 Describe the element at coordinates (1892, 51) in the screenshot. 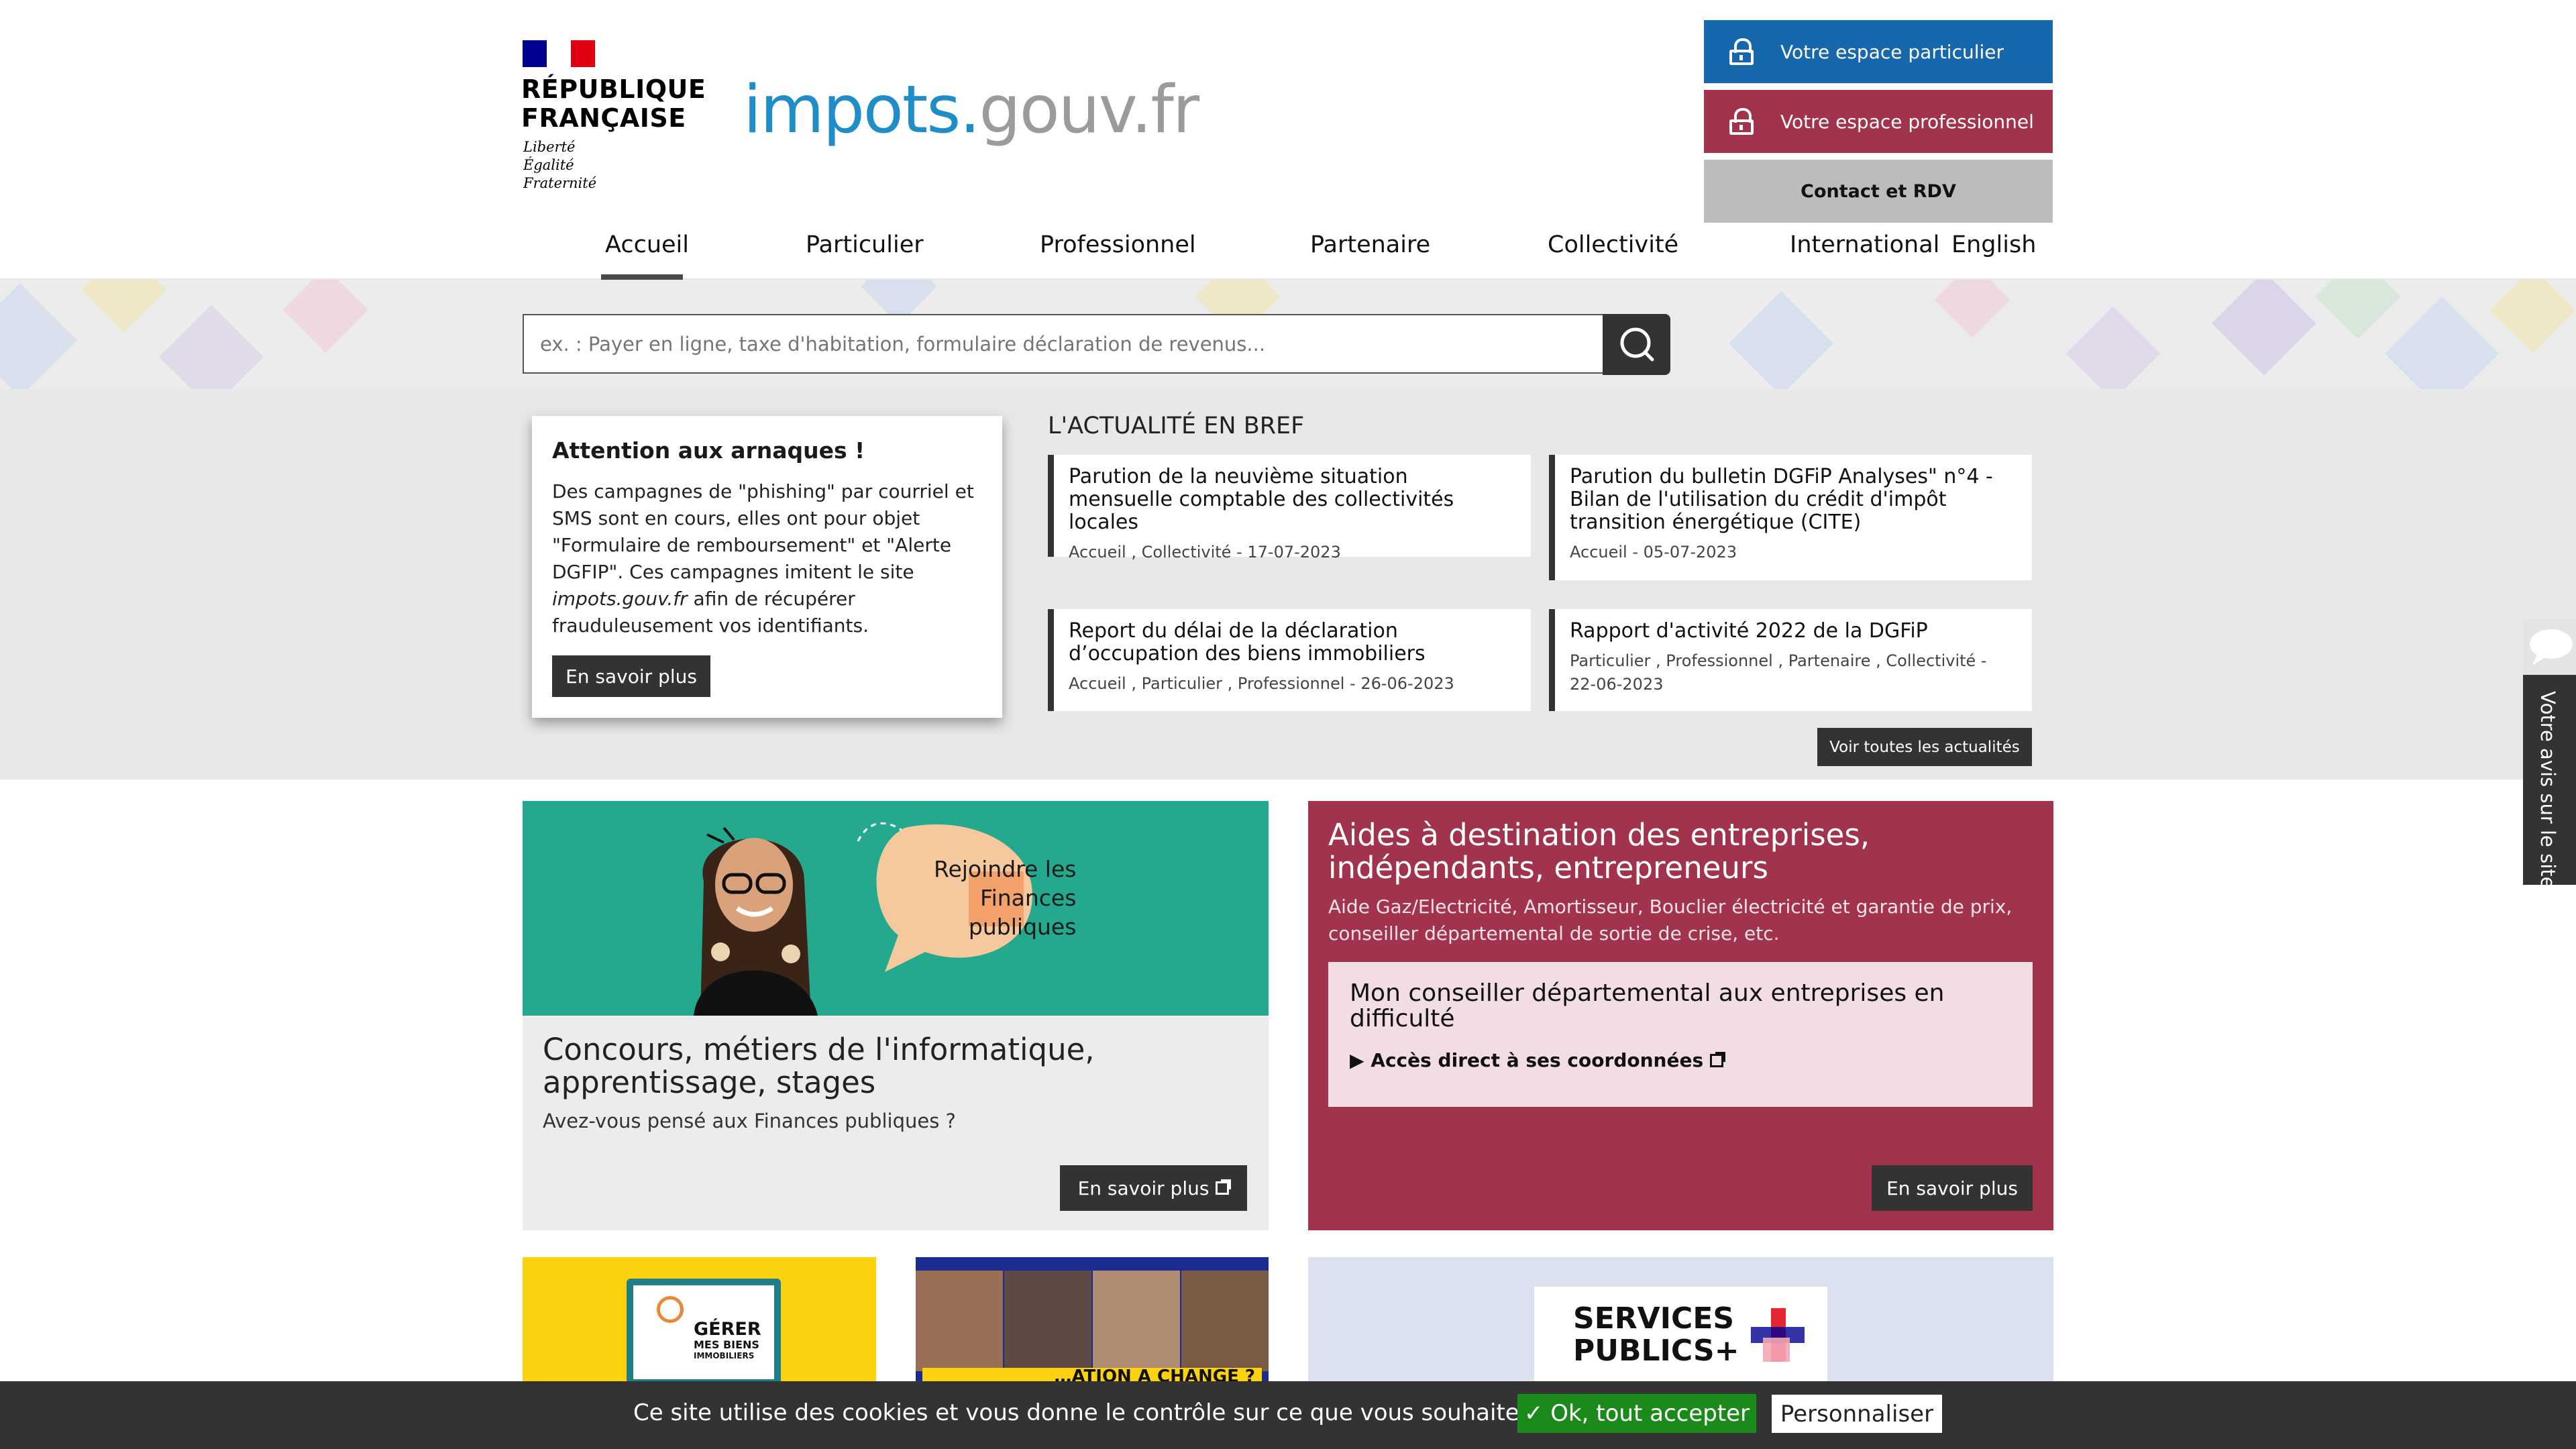

I see `espace-particulier-label: Votre espace particulier` at that location.